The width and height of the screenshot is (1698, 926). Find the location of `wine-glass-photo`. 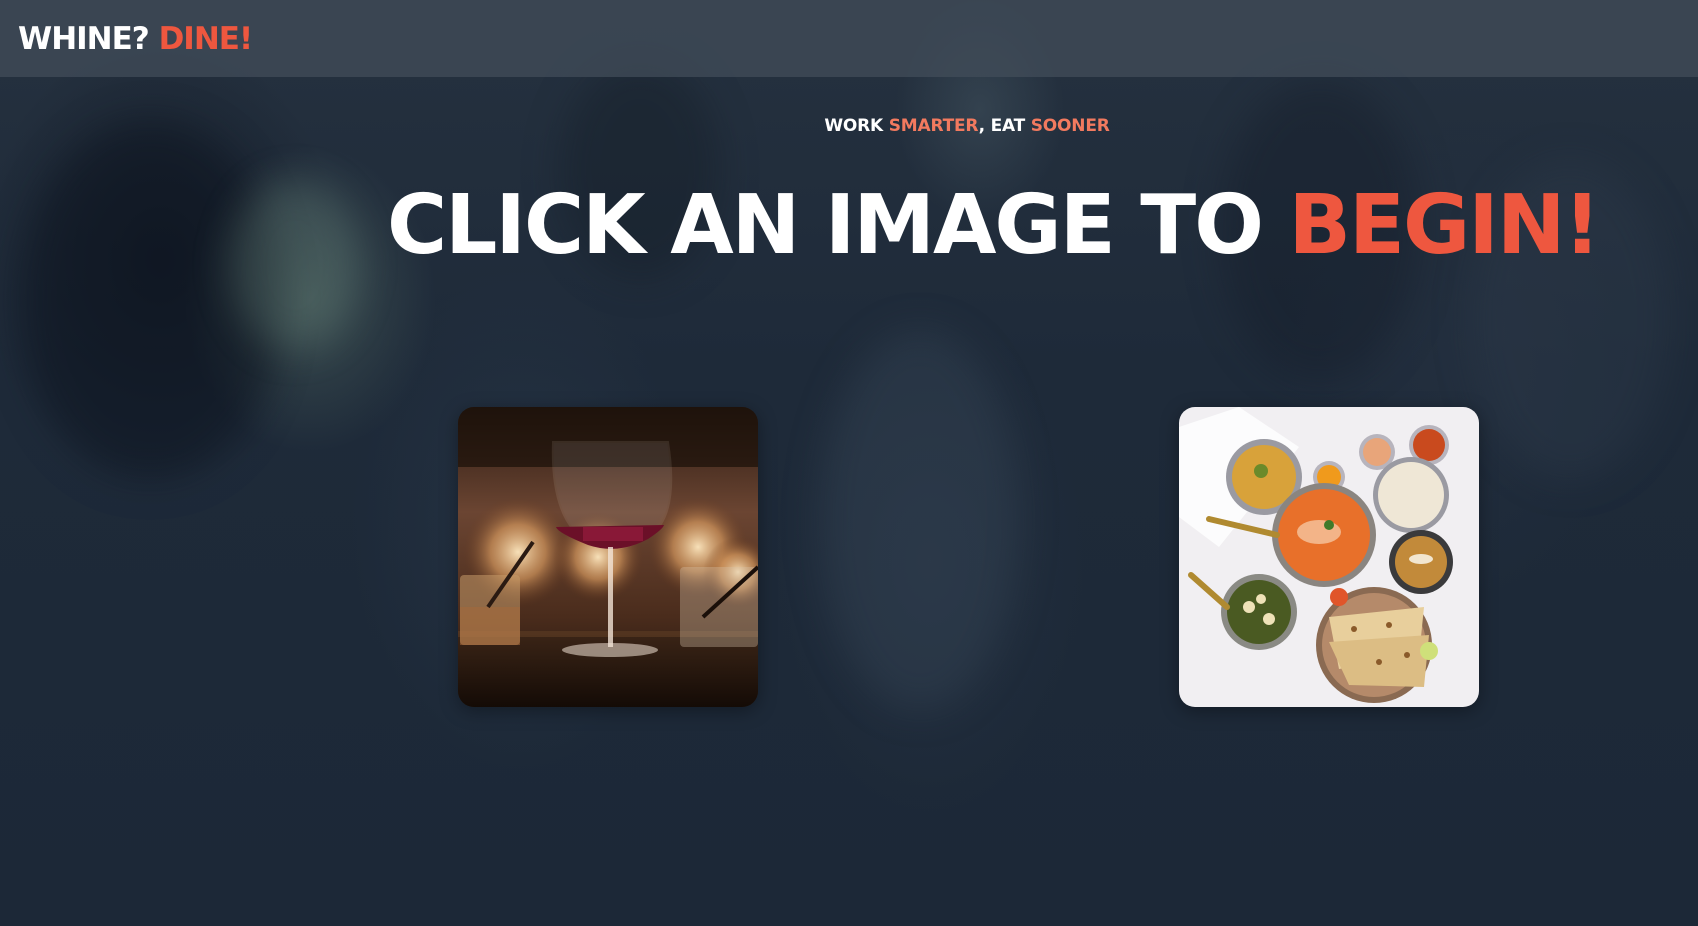

wine-glass-photo is located at coordinates (608, 557).